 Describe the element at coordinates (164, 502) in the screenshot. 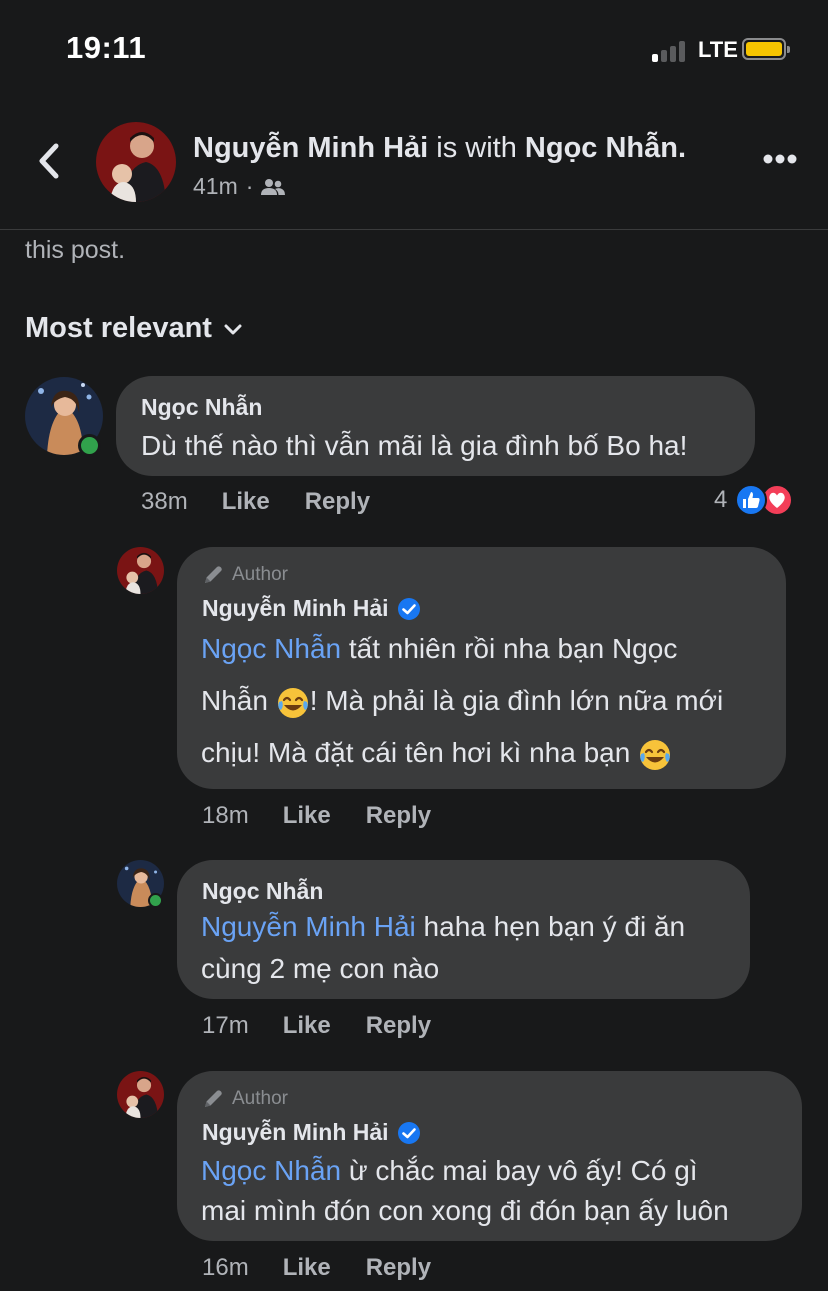

I see `comment-time: 38m` at that location.